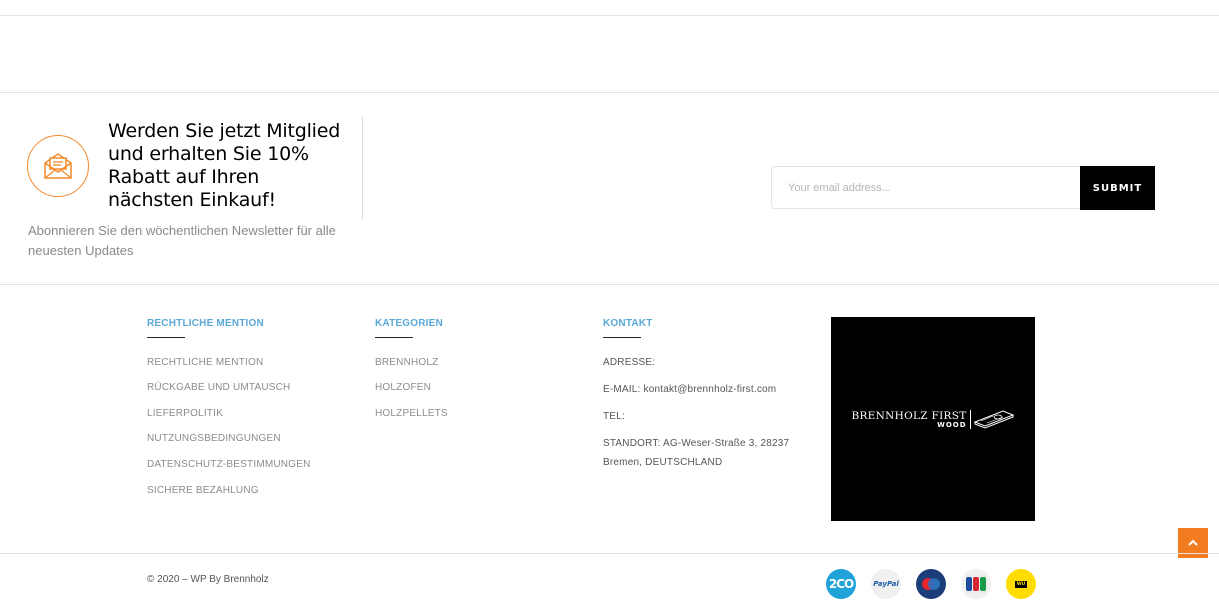  What do you see at coordinates (1193, 542) in the screenshot?
I see `chevron-up-icon` at bounding box center [1193, 542].